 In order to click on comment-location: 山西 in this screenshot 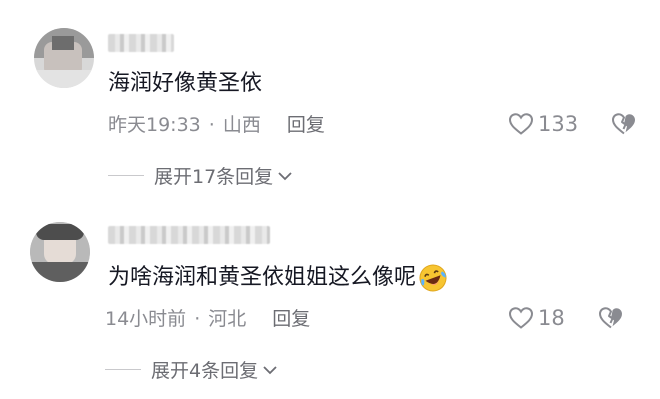, I will do `click(241, 125)`.